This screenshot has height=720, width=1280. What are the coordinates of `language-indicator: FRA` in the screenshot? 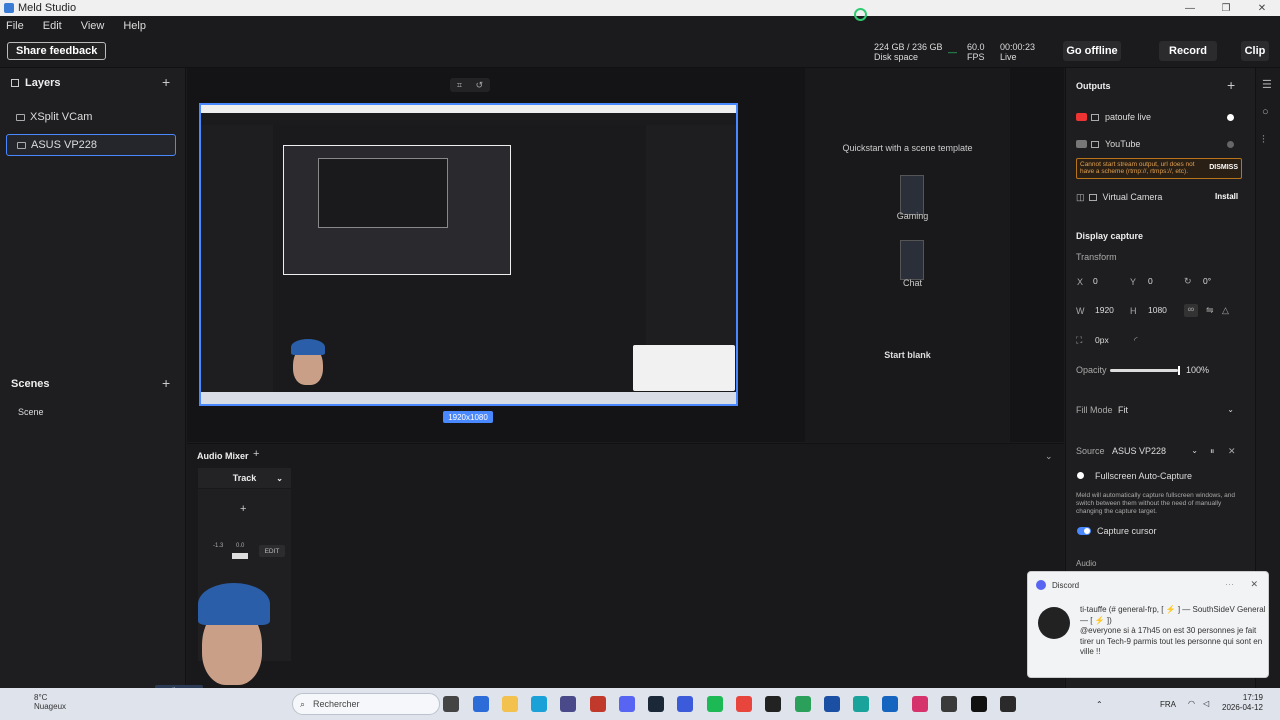 It's located at (1168, 704).